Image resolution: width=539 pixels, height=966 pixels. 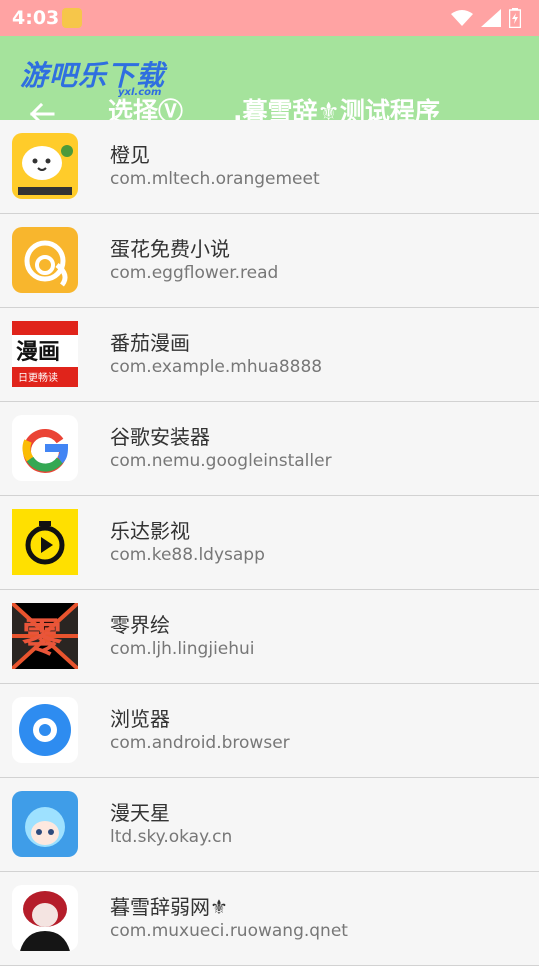 I want to click on status-icons, so click(x=486, y=18).